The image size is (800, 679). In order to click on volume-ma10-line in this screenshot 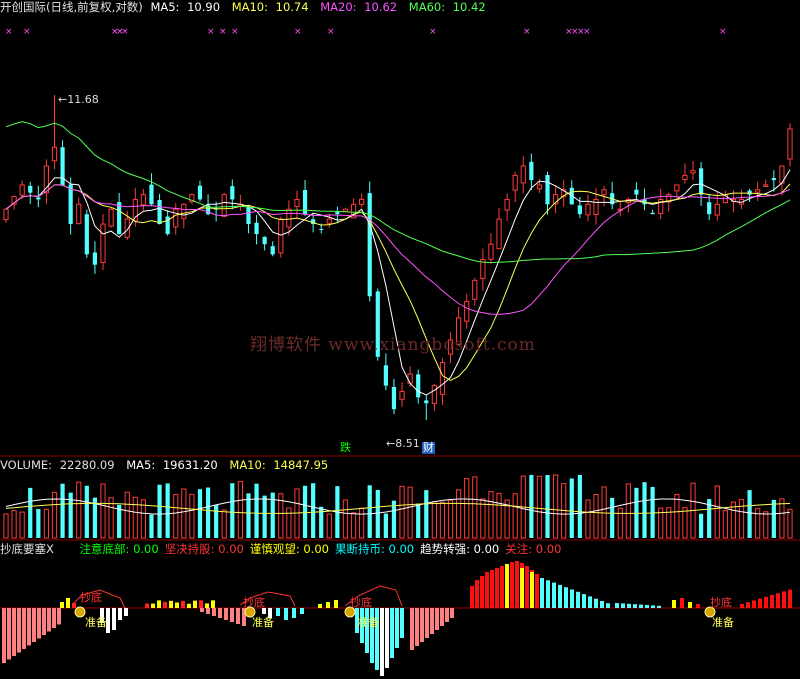, I will do `click(398, 508)`.